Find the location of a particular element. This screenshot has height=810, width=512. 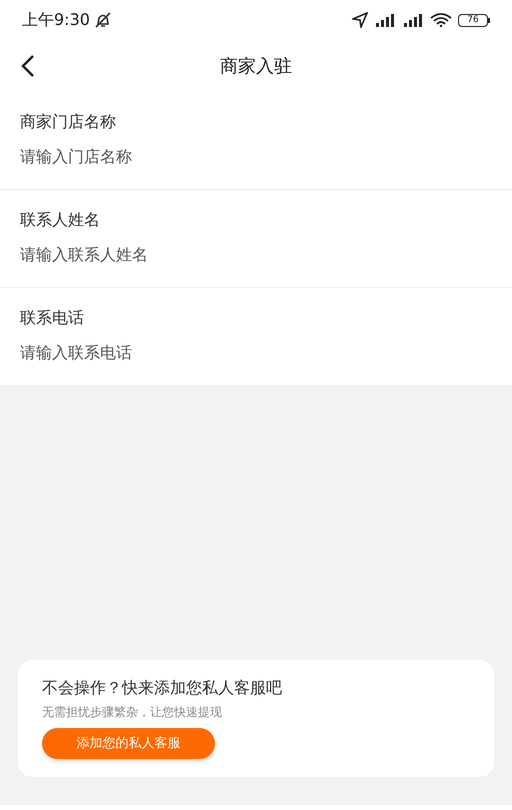

help-title: 不会操作？快来添加您私人客服吧 is located at coordinates (162, 688).